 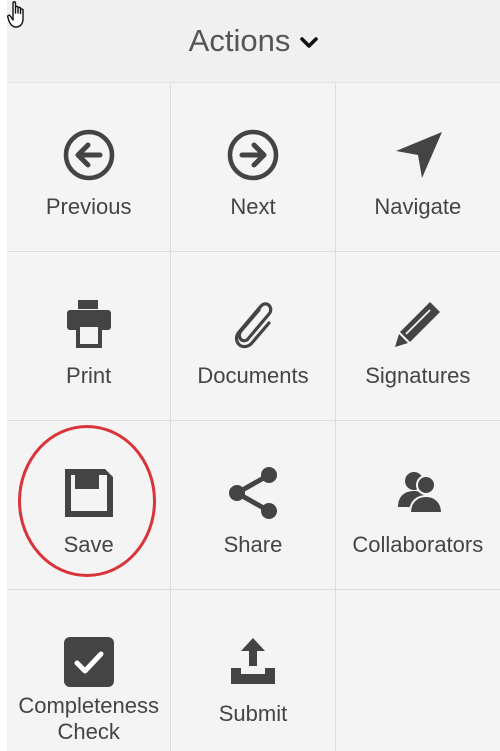 I want to click on completeness-check-label: Completeness Check, so click(x=91, y=719).